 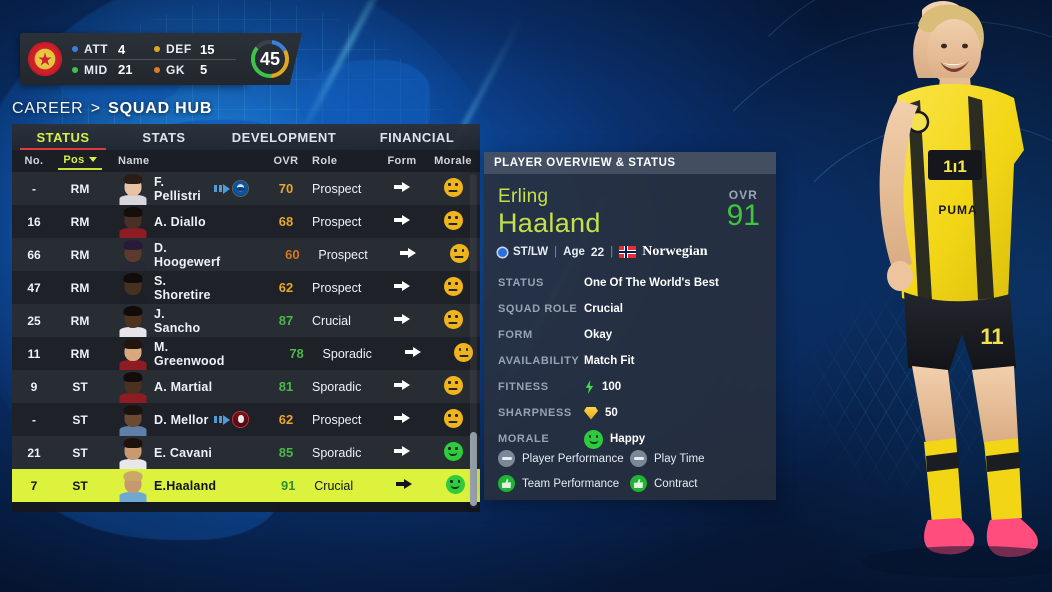 What do you see at coordinates (246, 221) in the screenshot?
I see `table-row: 16 RM A. Diallo 68 Prospect` at bounding box center [246, 221].